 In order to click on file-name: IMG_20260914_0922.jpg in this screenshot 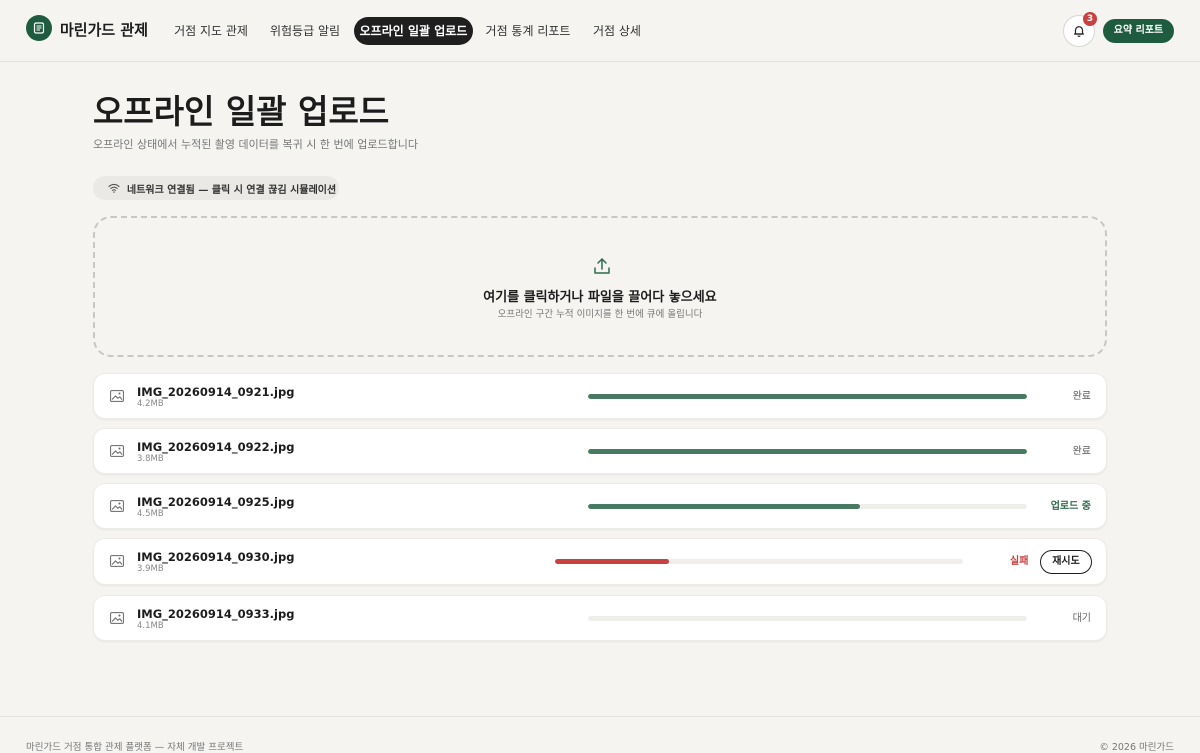, I will do `click(216, 447)`.